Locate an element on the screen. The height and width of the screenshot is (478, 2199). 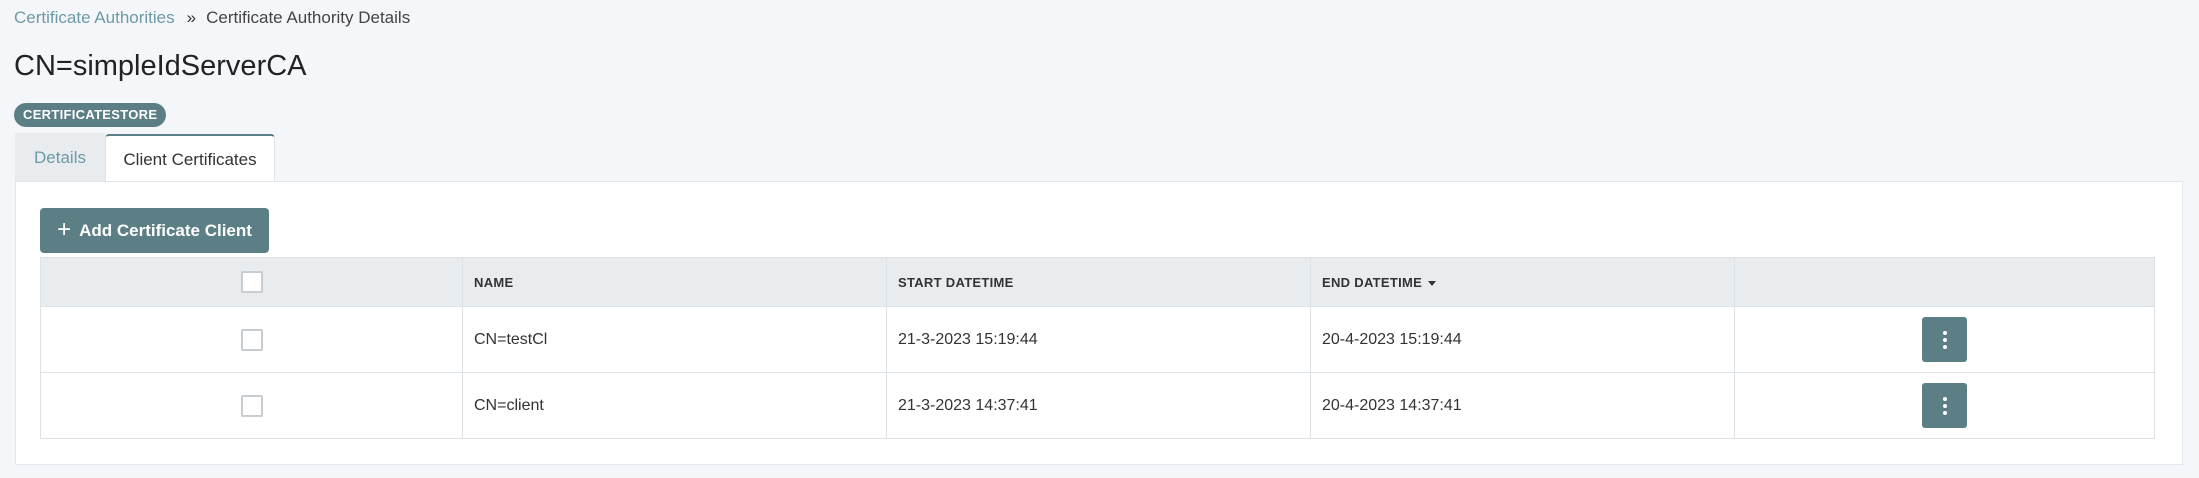
cell-start-datetime: 21-3-2023 15:19:44 is located at coordinates (1098, 339).